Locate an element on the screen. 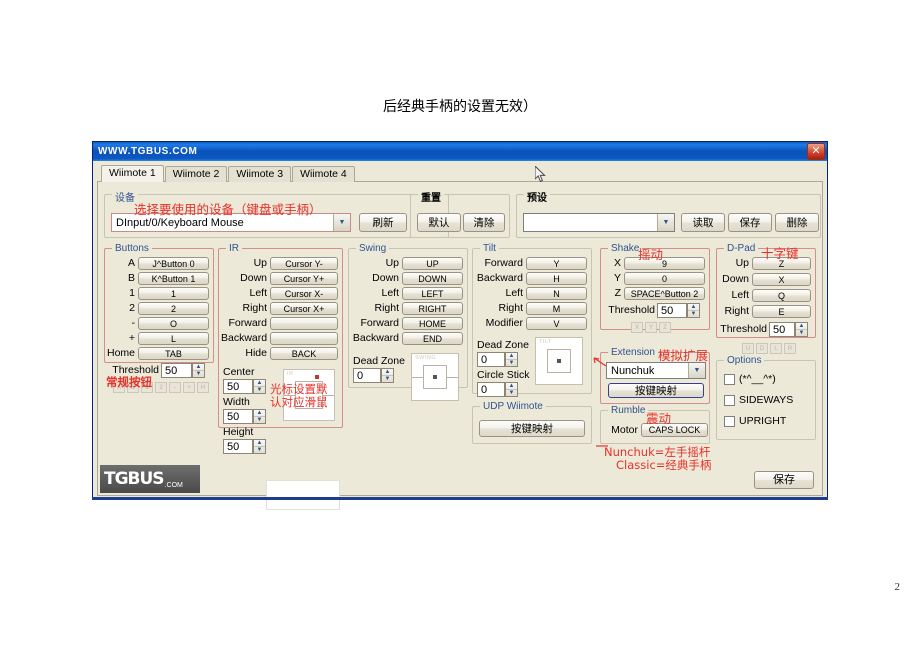 This screenshot has width=920, height=651. ir-left-binding: Cursor X- is located at coordinates (304, 293).